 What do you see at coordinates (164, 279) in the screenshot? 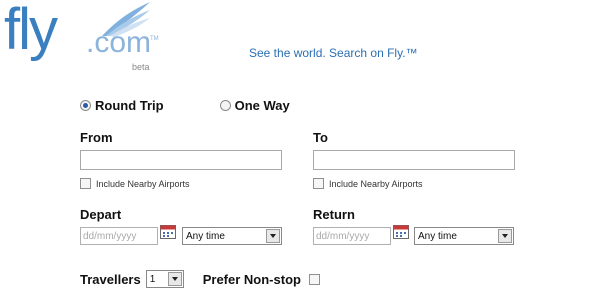
I see `travellers-select: 1` at bounding box center [164, 279].